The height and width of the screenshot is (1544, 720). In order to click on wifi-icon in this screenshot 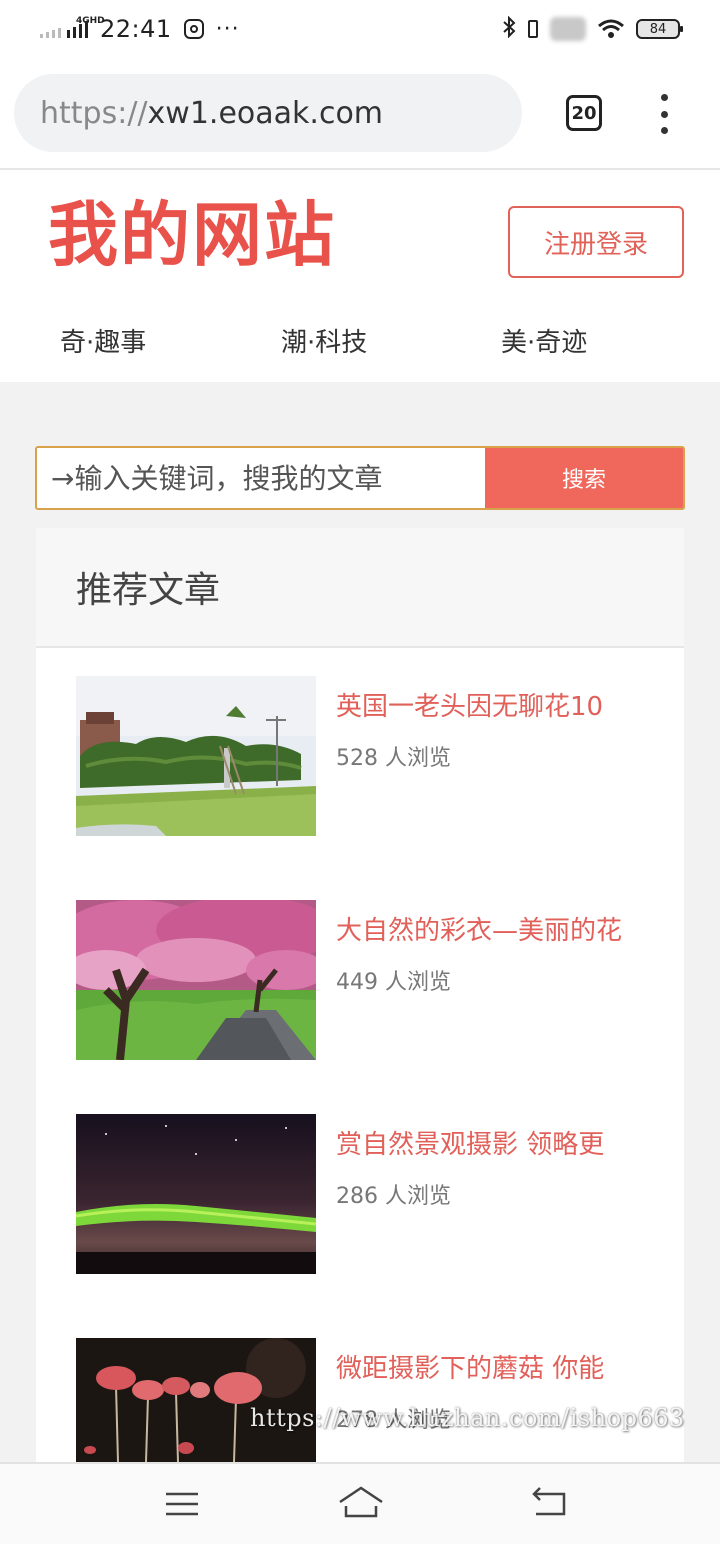, I will do `click(611, 29)`.